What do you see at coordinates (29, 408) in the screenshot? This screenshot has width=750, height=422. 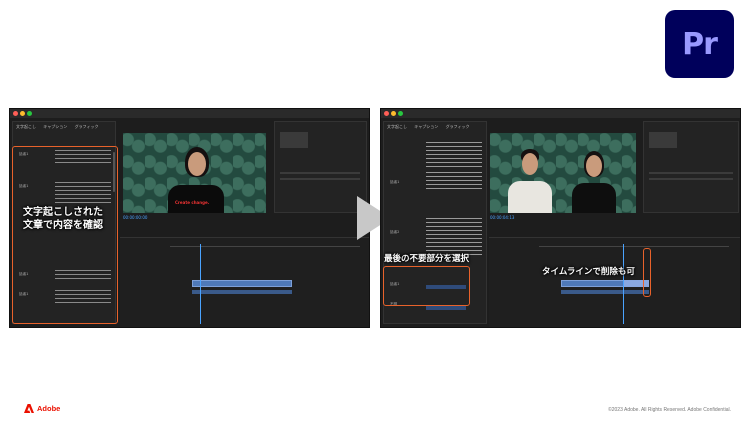 I see `adobe-mark-icon` at bounding box center [29, 408].